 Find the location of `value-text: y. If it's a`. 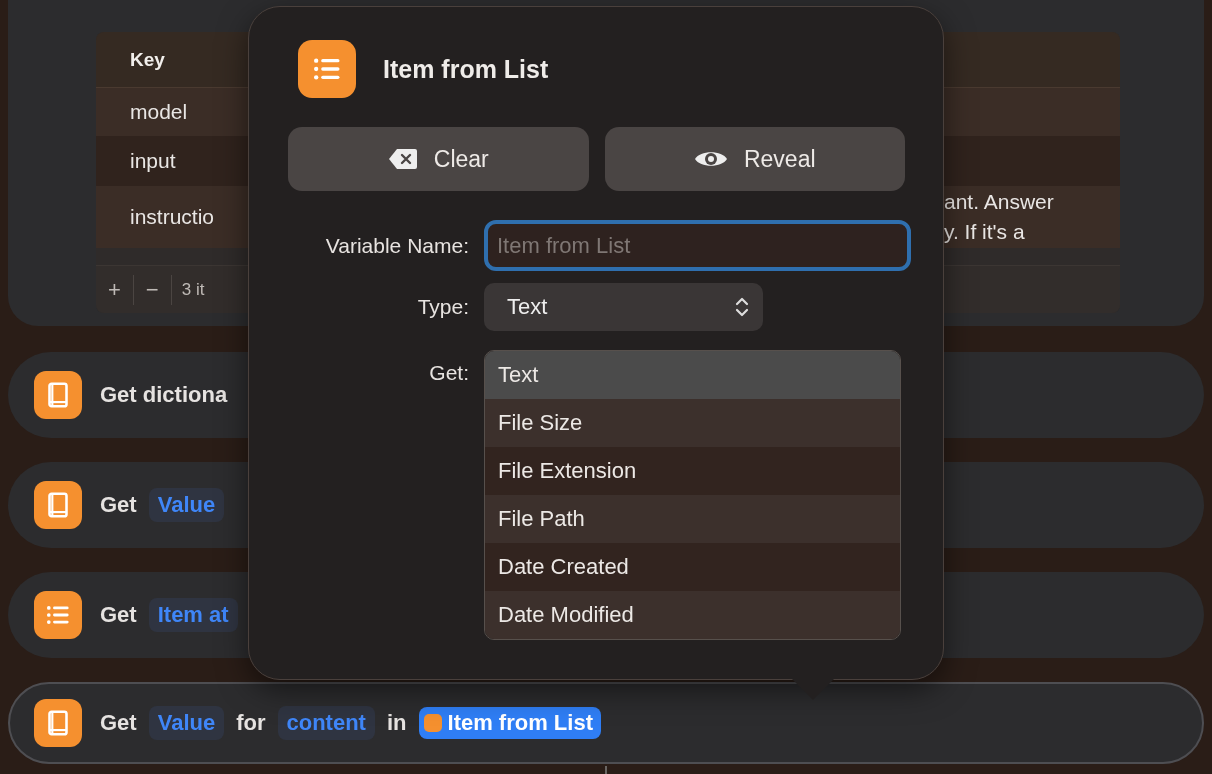

value-text: y. If it's a is located at coordinates (985, 232).